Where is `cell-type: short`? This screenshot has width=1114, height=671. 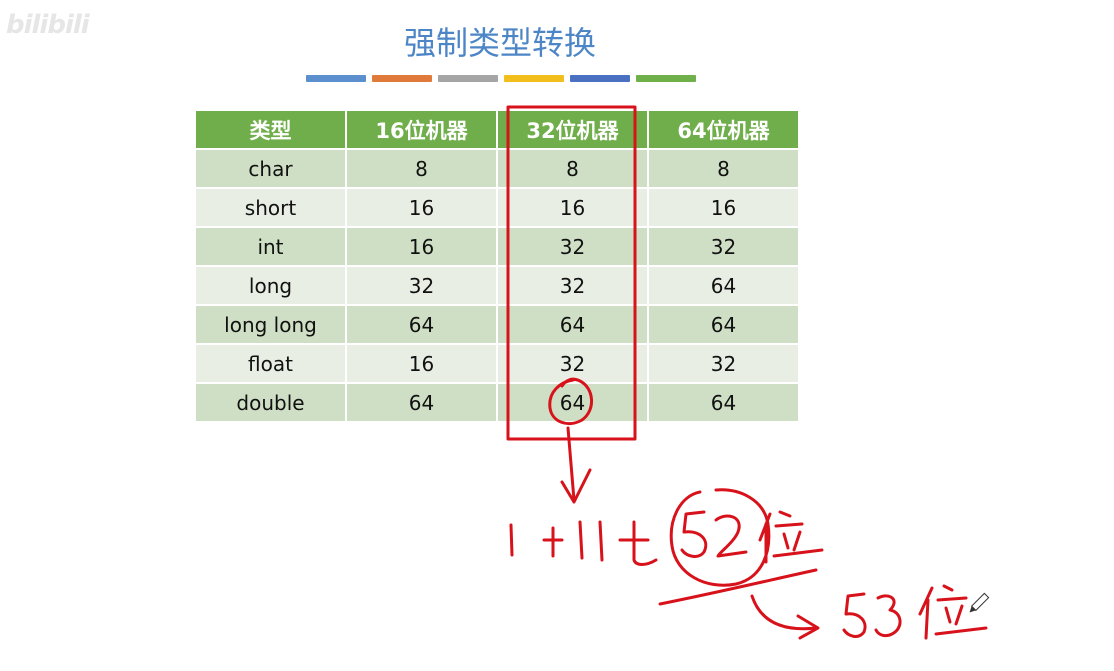
cell-type: short is located at coordinates (270, 207).